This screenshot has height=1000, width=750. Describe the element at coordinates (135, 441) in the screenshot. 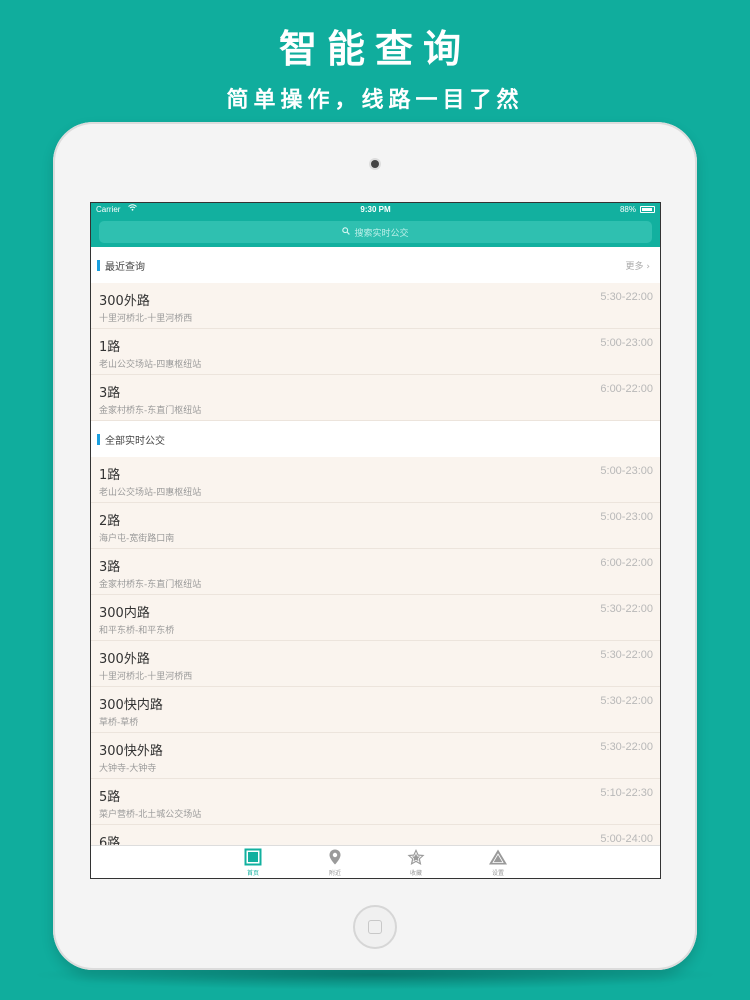

I see `section-title-all: 全部实时公交` at that location.